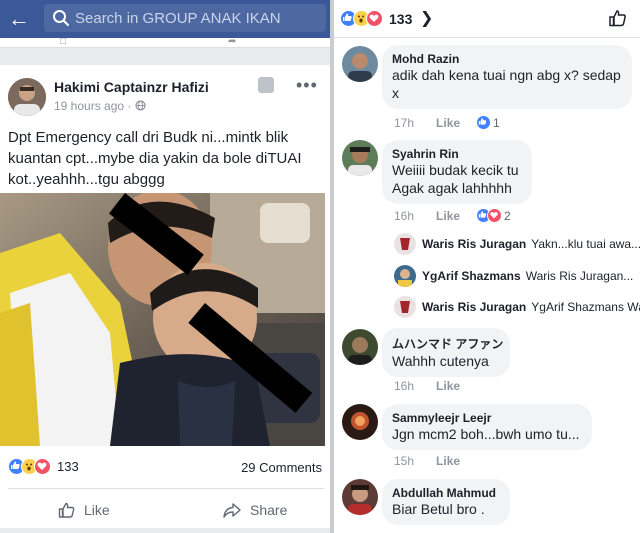 Image resolution: width=640 pixels, height=533 pixels. Describe the element at coordinates (507, 215) in the screenshot. I see `comment-reaction-count: 2` at that location.